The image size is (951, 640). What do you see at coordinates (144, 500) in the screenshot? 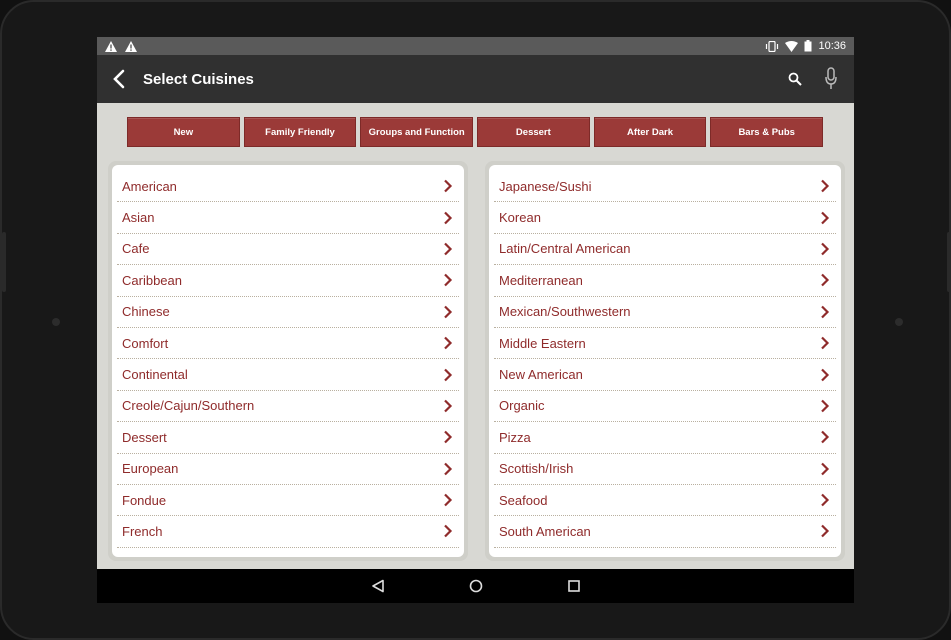
I see `cuisine-label: Fondue` at bounding box center [144, 500].